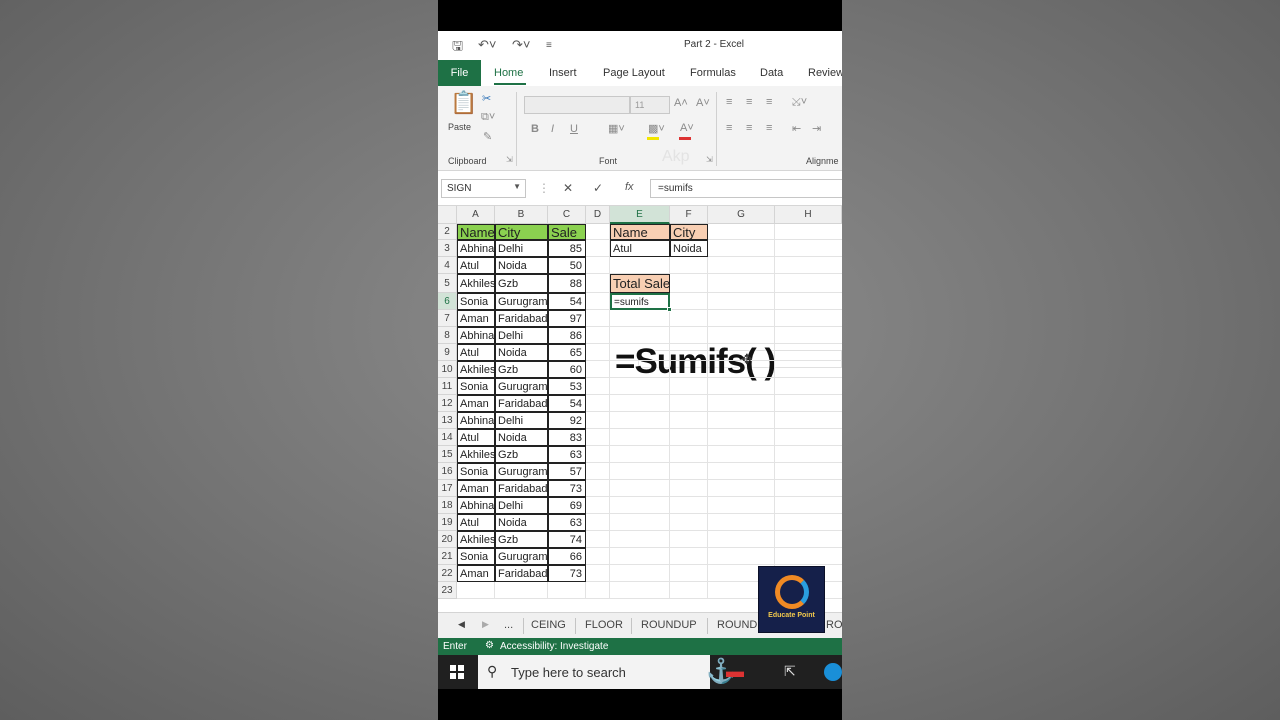  What do you see at coordinates (508, 73) in the screenshot?
I see `tab-home: Home` at bounding box center [508, 73].